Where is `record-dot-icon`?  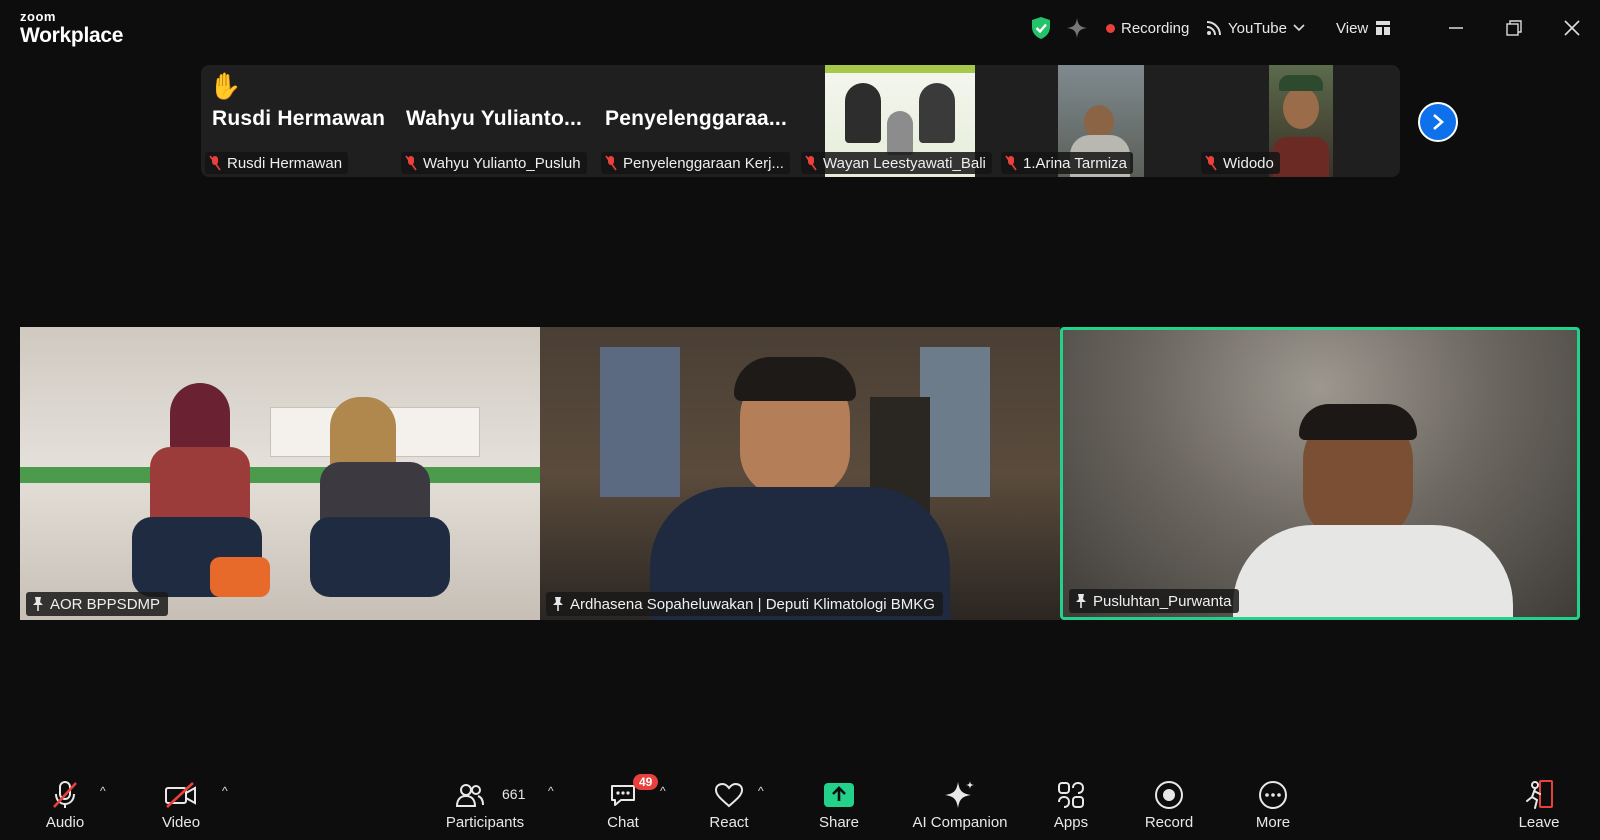 record-dot-icon is located at coordinates (1110, 28).